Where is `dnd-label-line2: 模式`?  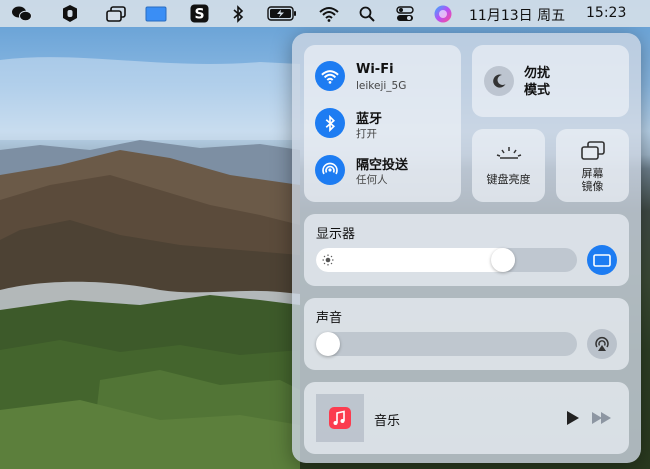 dnd-label-line2: 模式 is located at coordinates (537, 90).